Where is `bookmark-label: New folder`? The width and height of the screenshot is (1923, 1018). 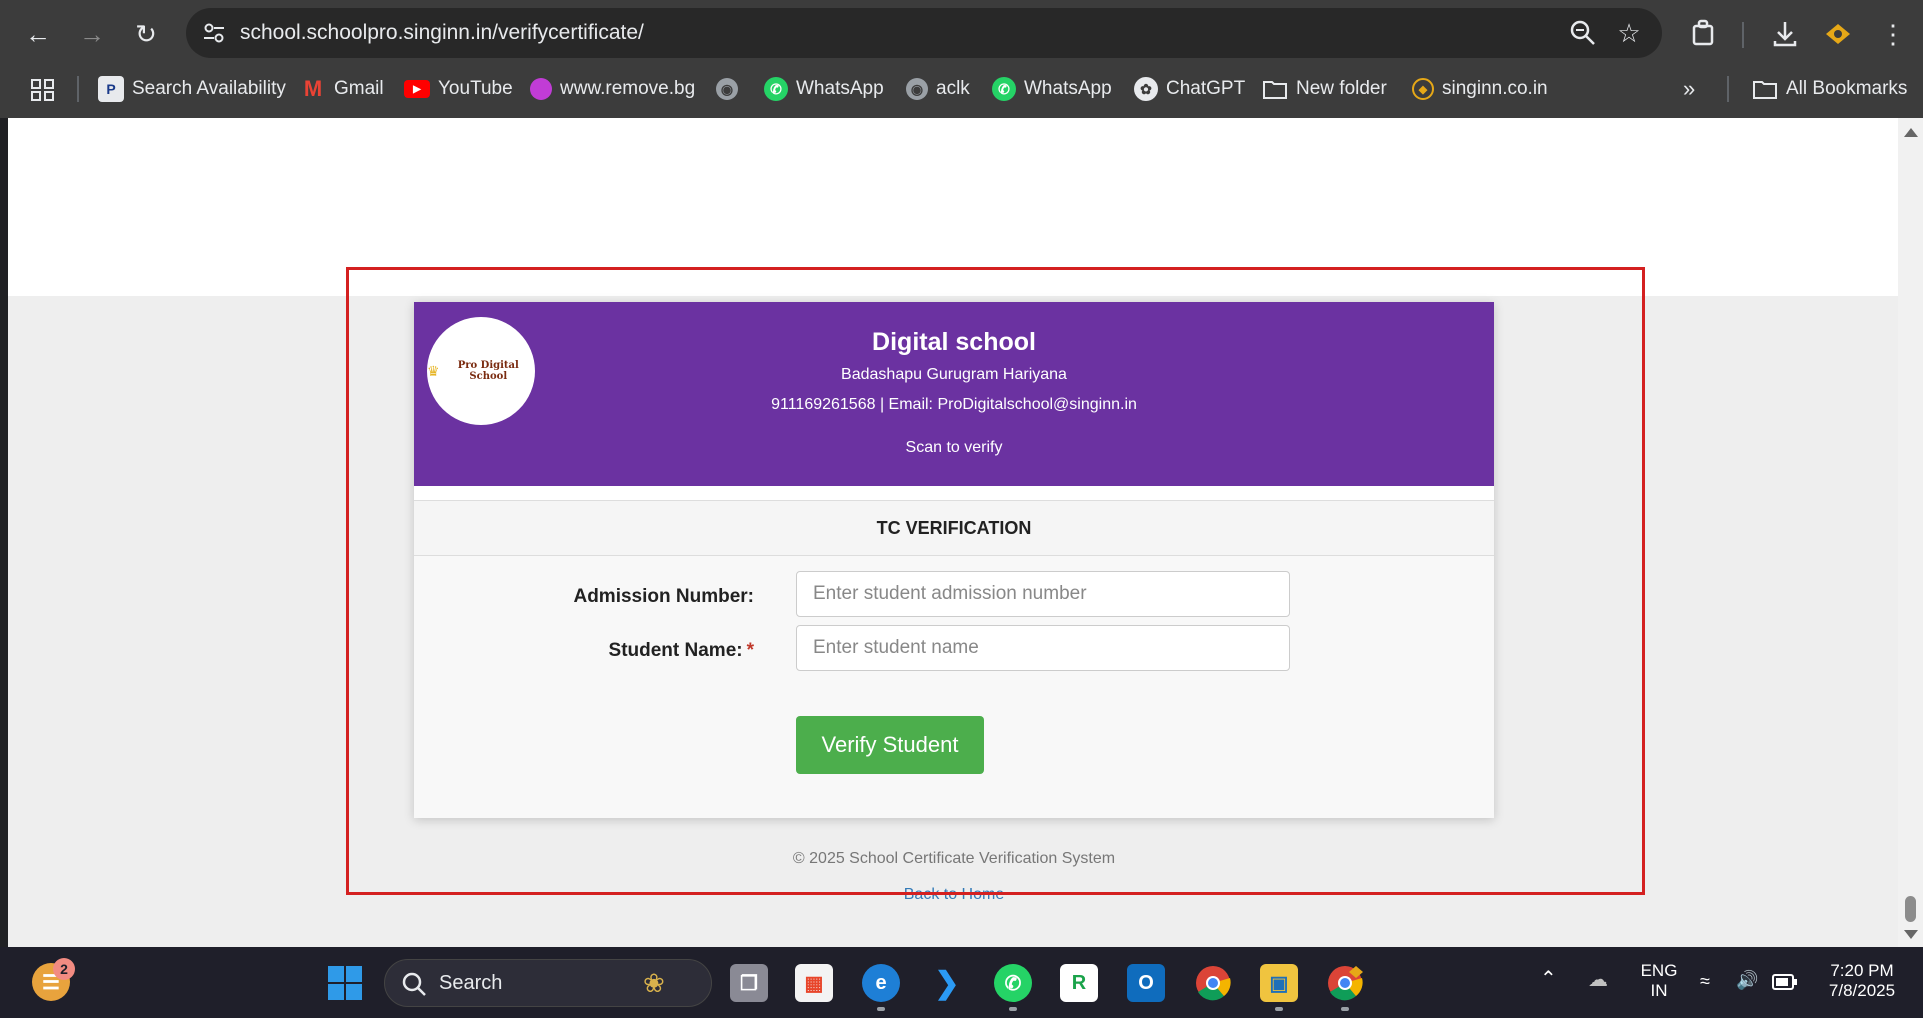 bookmark-label: New folder is located at coordinates (1341, 88).